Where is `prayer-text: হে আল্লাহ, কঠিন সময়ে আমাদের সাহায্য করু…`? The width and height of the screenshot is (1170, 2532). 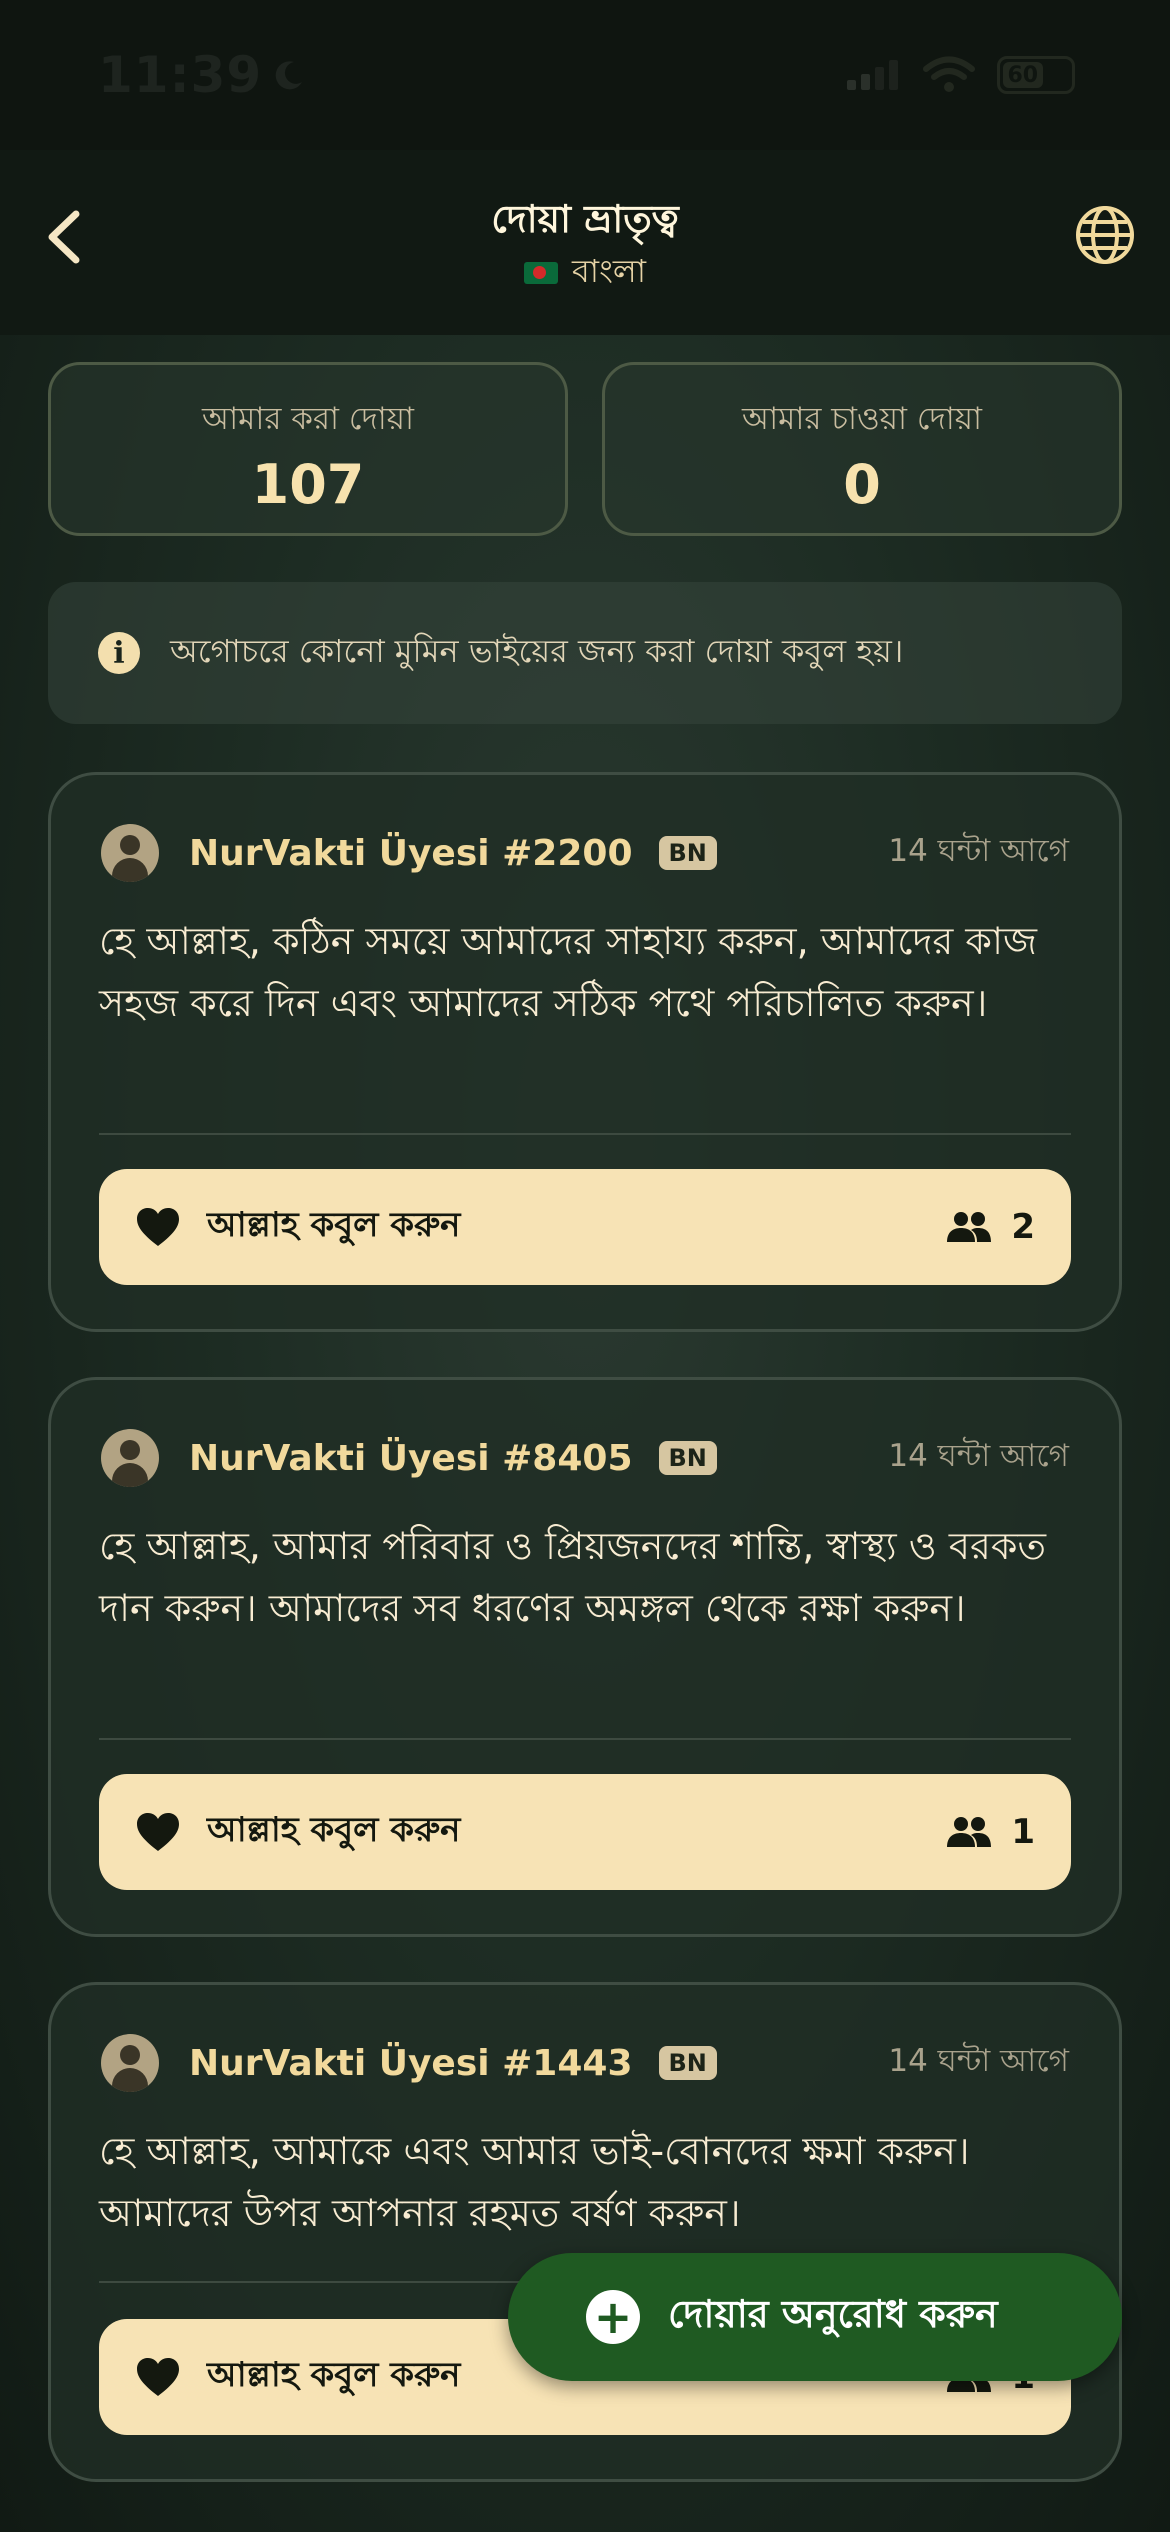
prayer-text: হে আল্লাহ, কঠিন সময়ে আমাদের সাহায্য করু… is located at coordinates (568, 972).